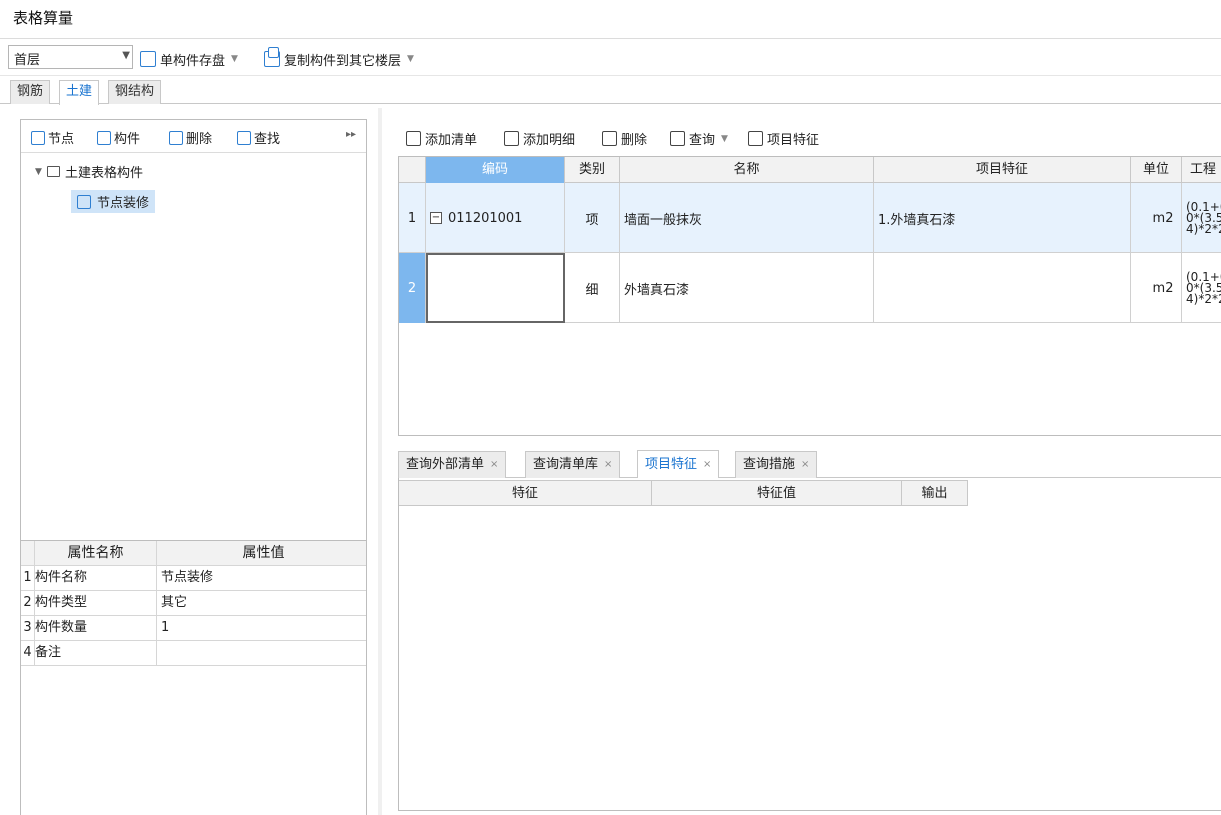 The image size is (1221, 815). I want to click on add-list-button: 添加清单, so click(441, 138).